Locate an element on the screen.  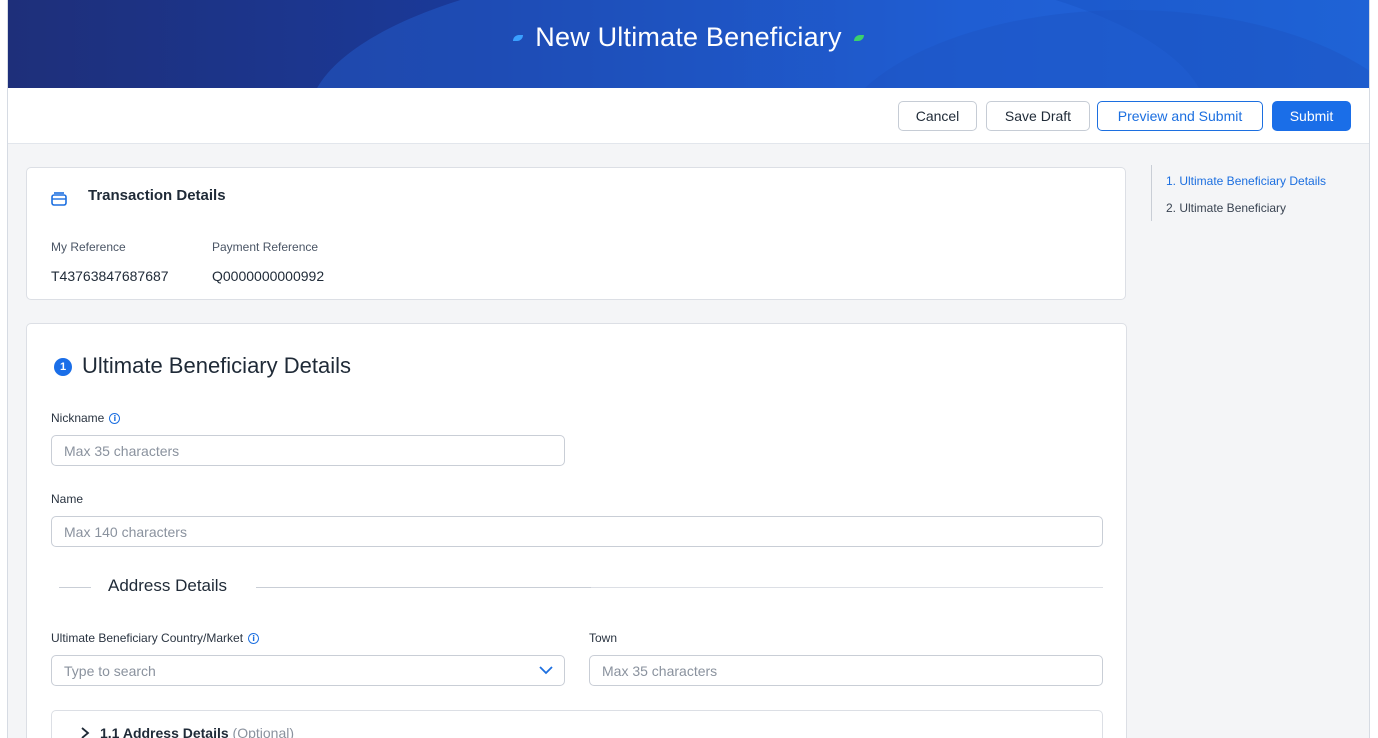
address-details-title: Address Details is located at coordinates (168, 585).